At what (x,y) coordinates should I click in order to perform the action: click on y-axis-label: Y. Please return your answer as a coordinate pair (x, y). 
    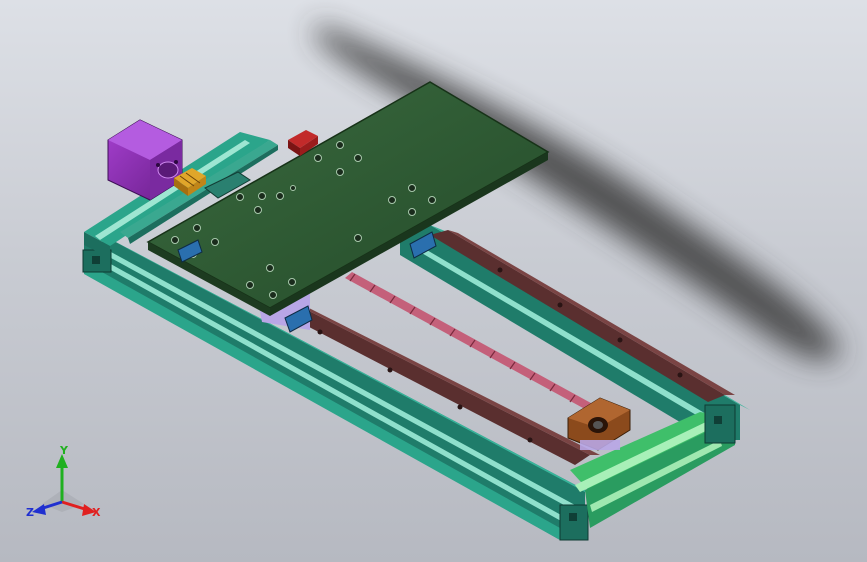
    Looking at the image, I should click on (64, 451).